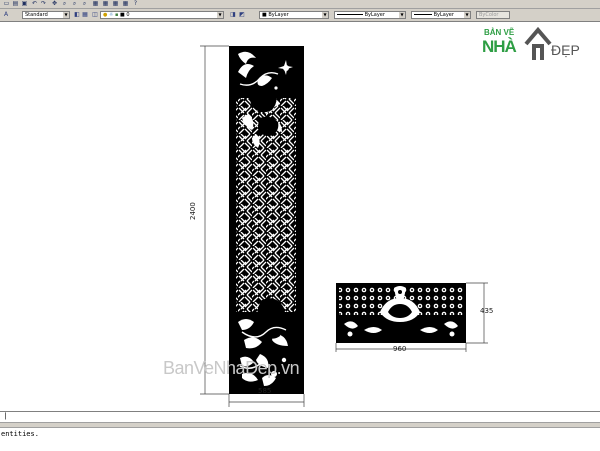 The height and width of the screenshot is (451, 600). I want to click on lineweight-dropdown: ByLayer ▼, so click(441, 15).